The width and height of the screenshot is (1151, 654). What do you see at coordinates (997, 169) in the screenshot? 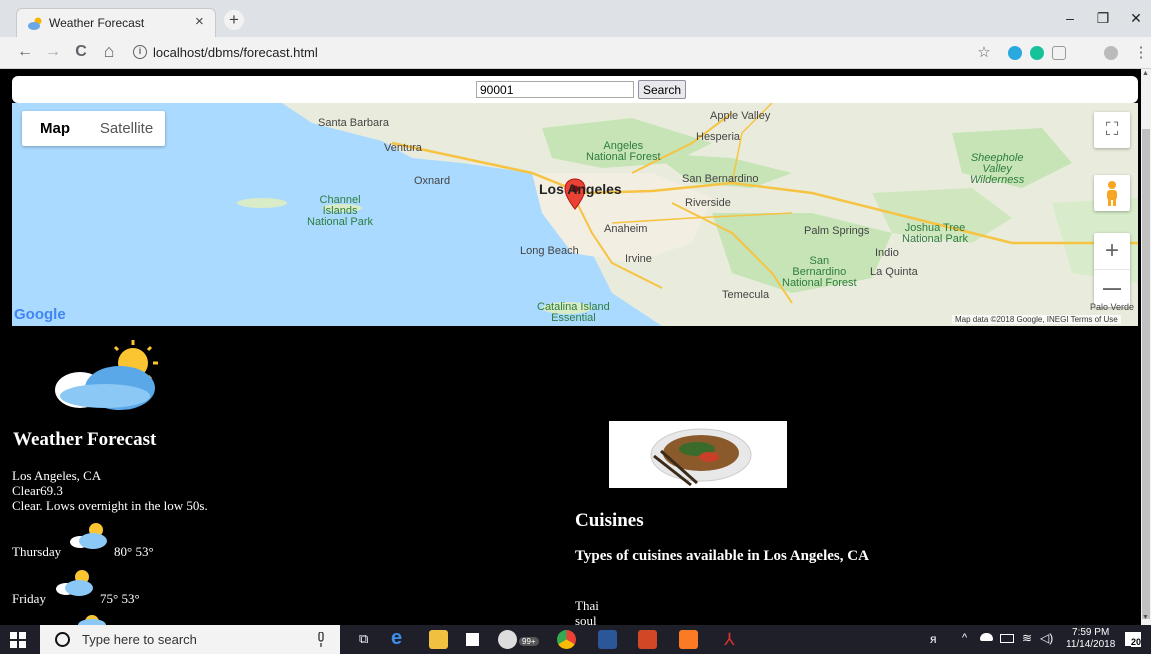
I see `map-label-sheephole: Sheephole Valley Wilderness` at bounding box center [997, 169].